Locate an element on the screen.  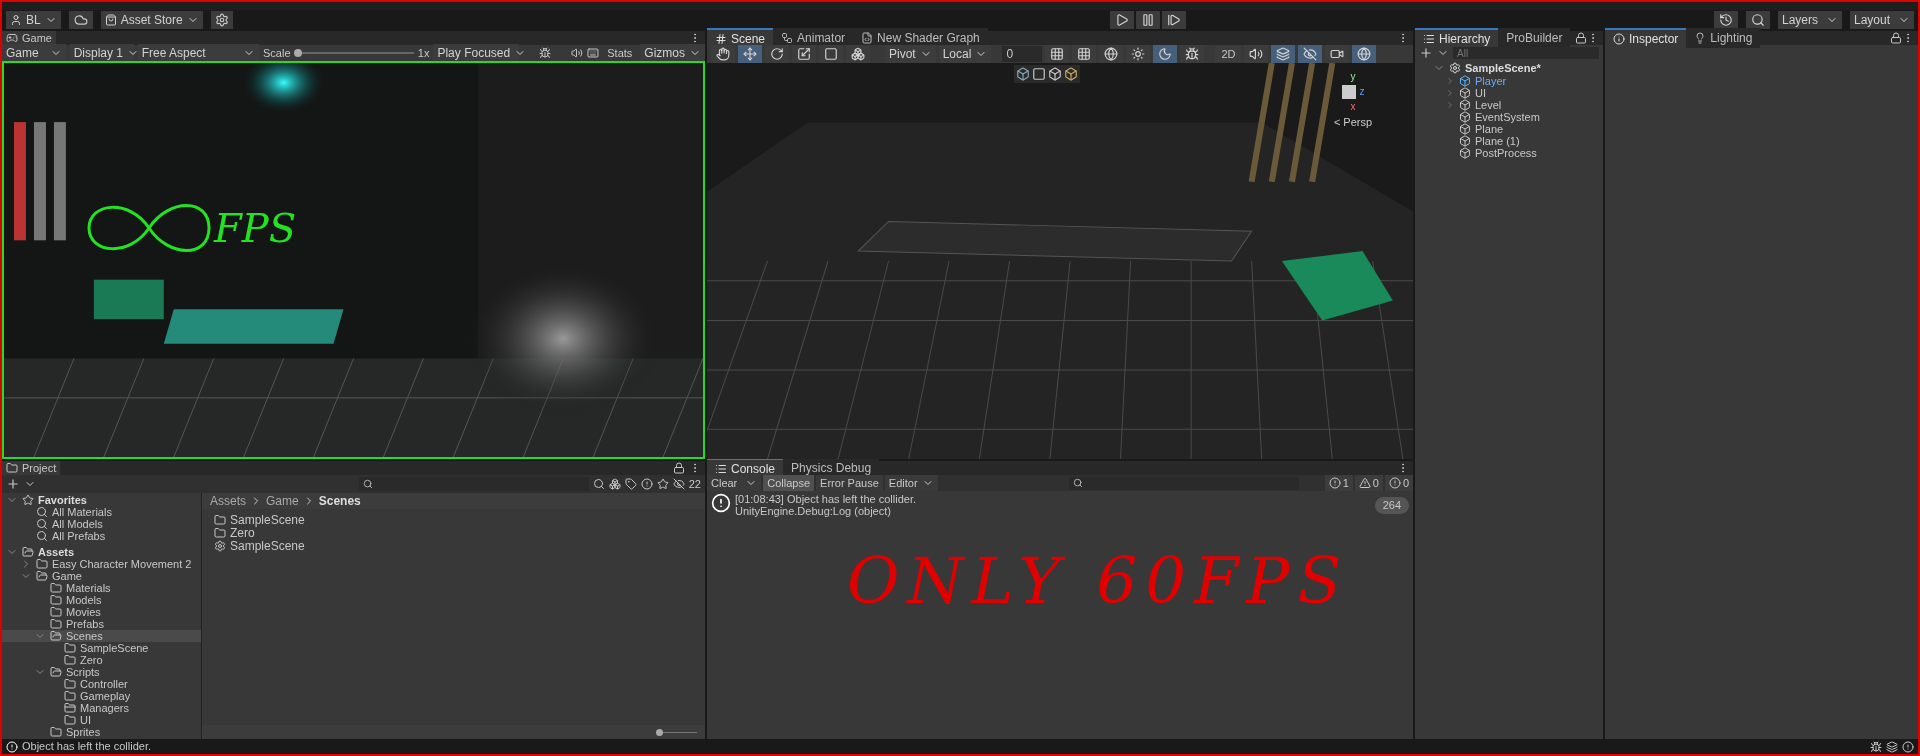
scale-slider is located at coordinates (354, 53).